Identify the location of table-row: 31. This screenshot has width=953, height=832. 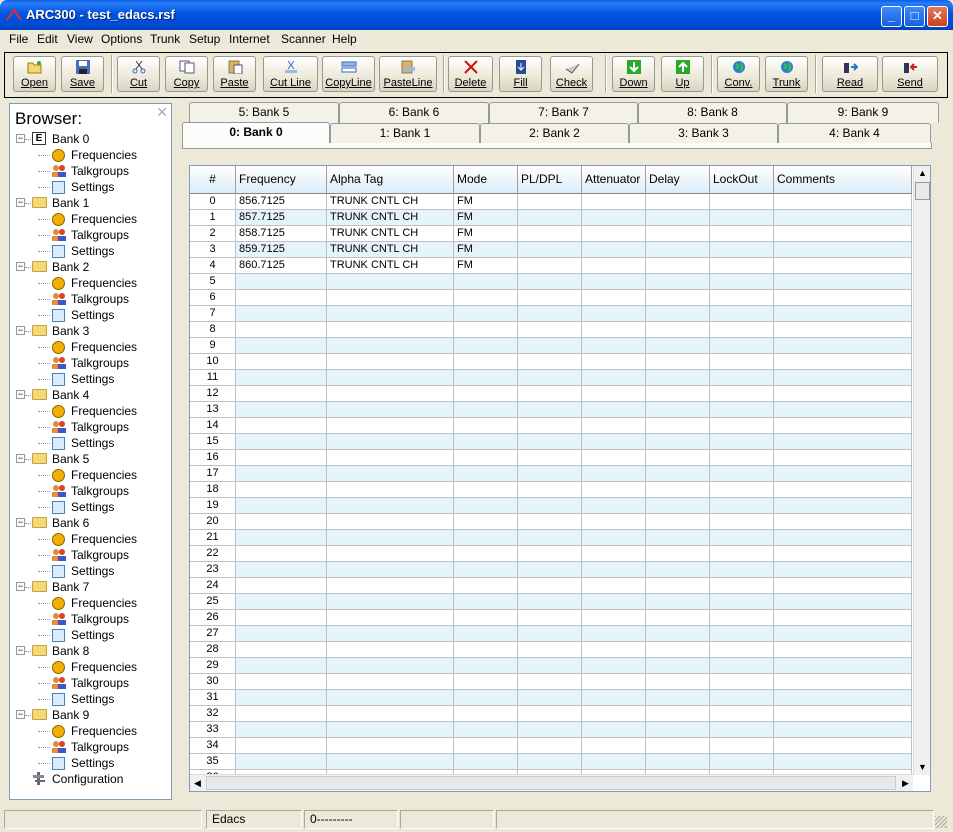
(551, 698).